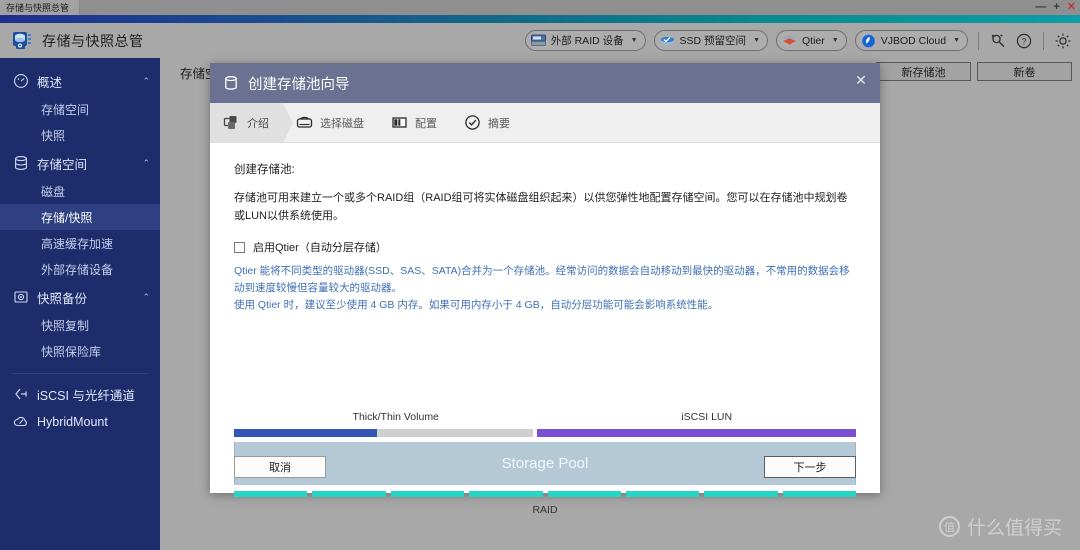  What do you see at coordinates (789, 40) in the screenshot?
I see `qtier-icon` at bounding box center [789, 40].